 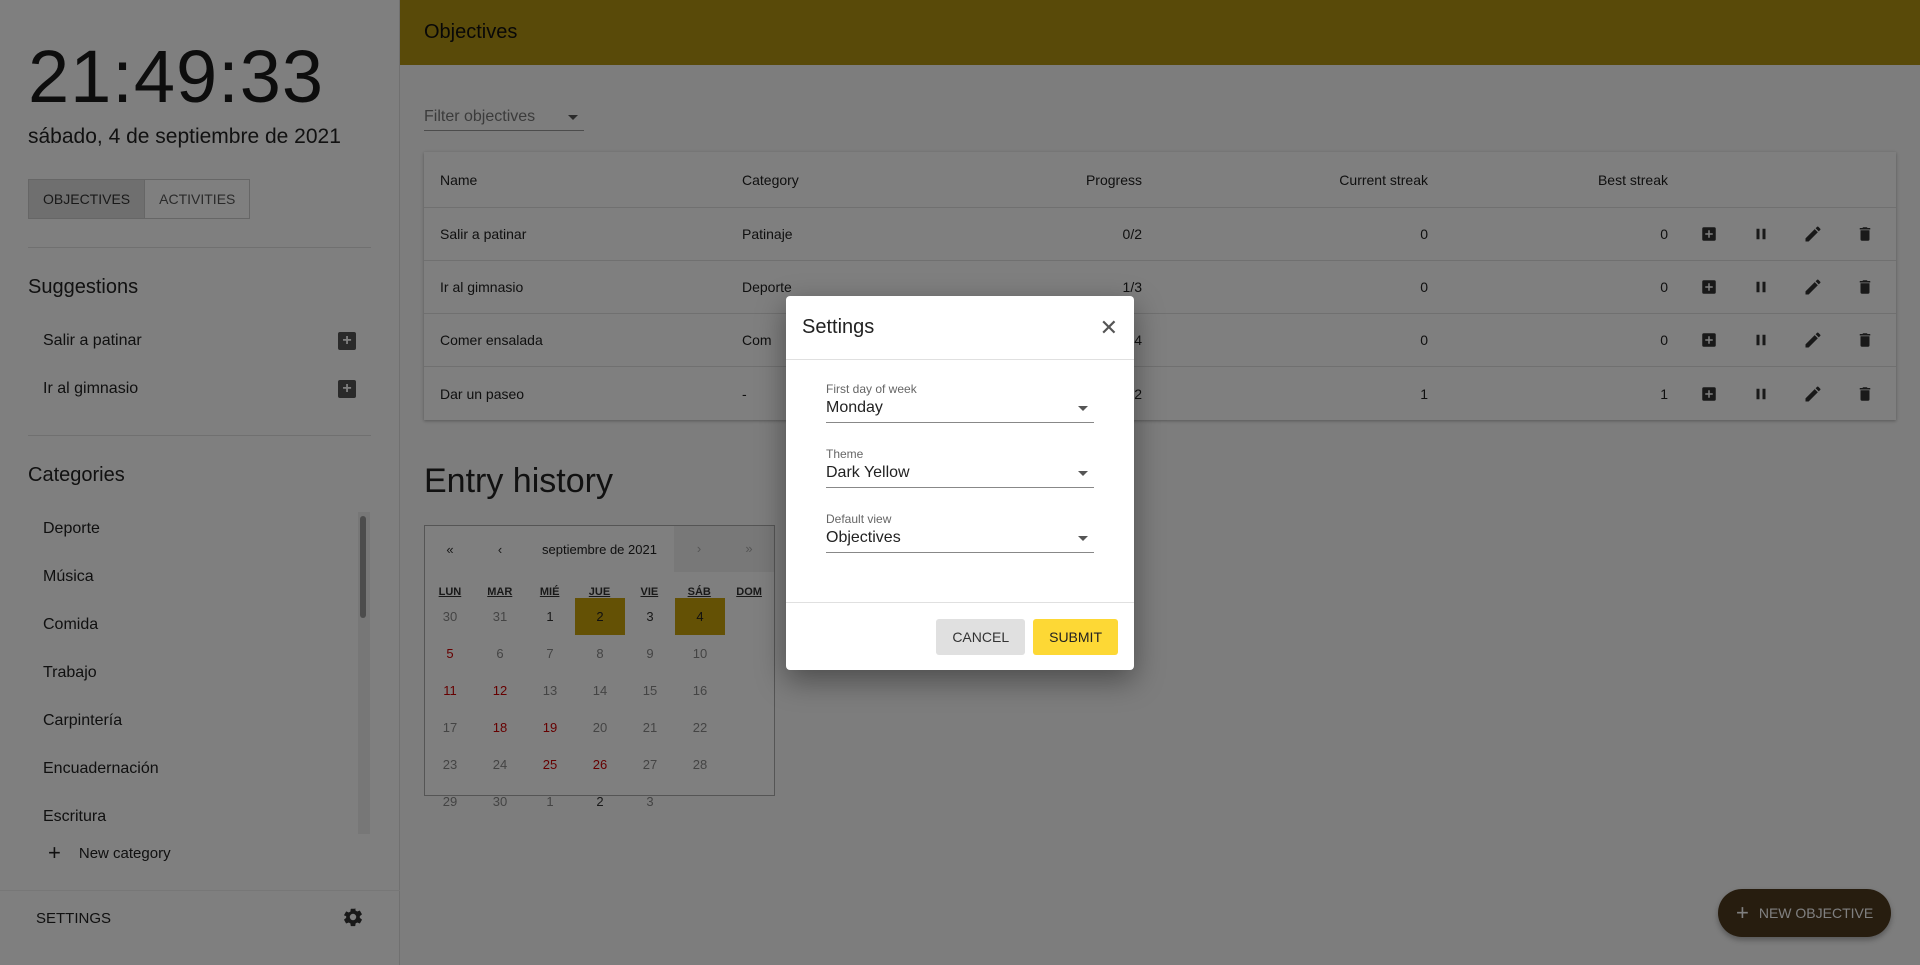 I want to click on field-label: Default view, so click(x=859, y=519).